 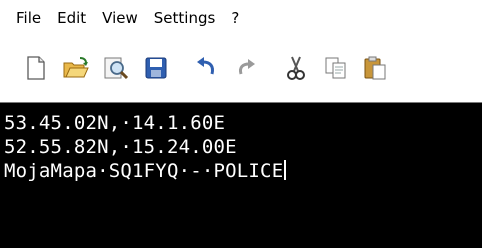 I want to click on editor-line-text: MojaMapa·SQ1FYQ·-·POLICE, so click(x=144, y=171).